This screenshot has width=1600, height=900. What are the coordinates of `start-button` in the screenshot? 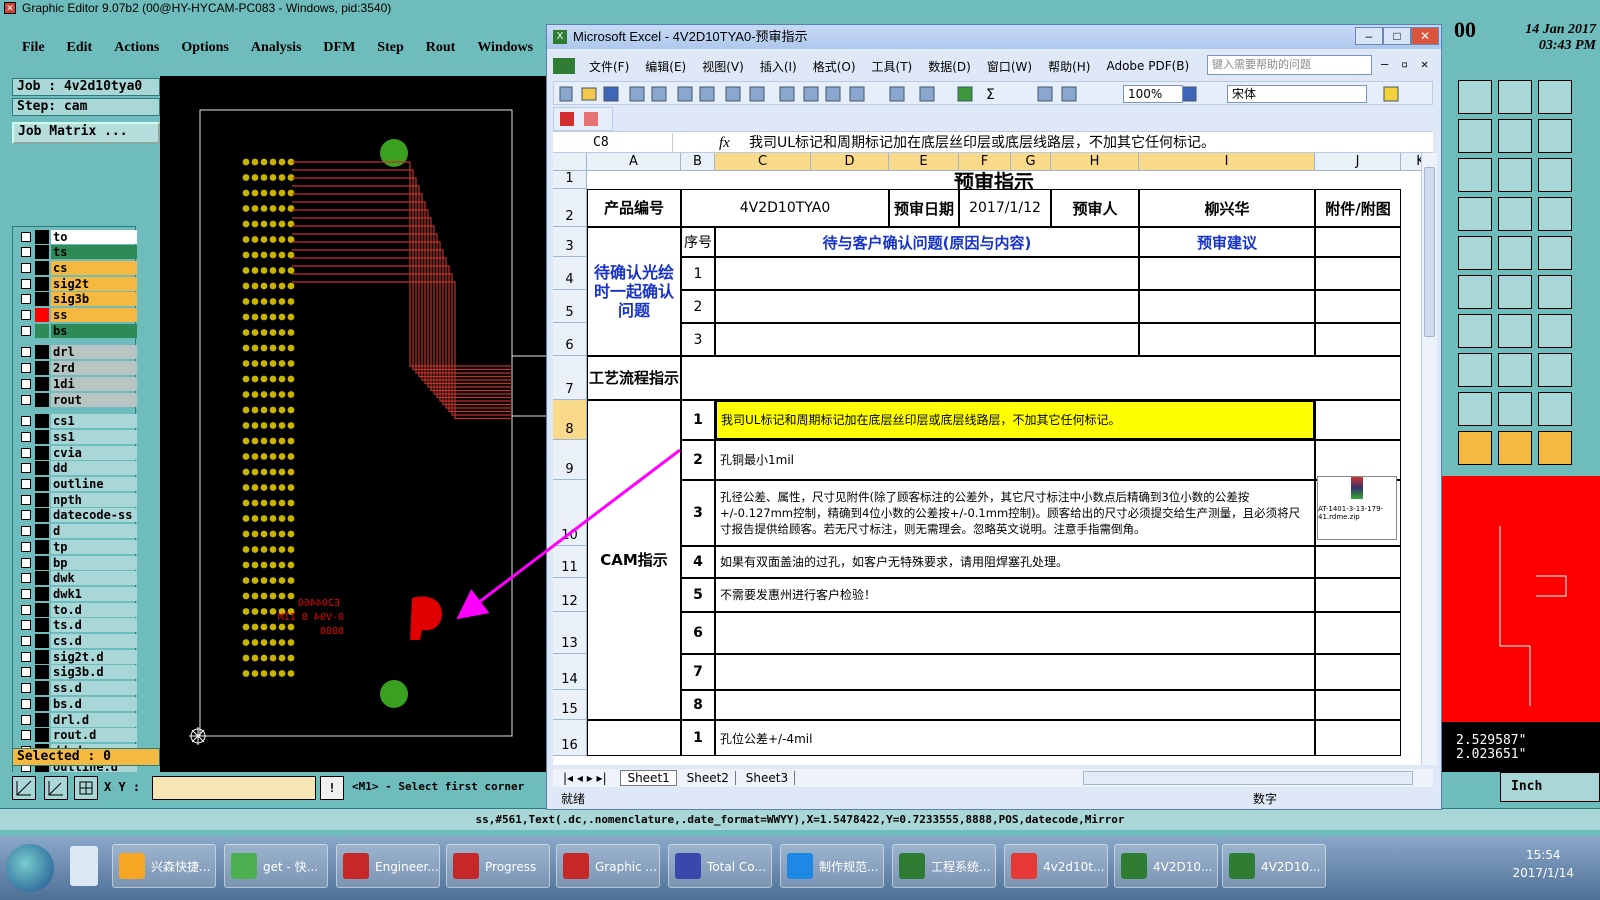 It's located at (30, 868).